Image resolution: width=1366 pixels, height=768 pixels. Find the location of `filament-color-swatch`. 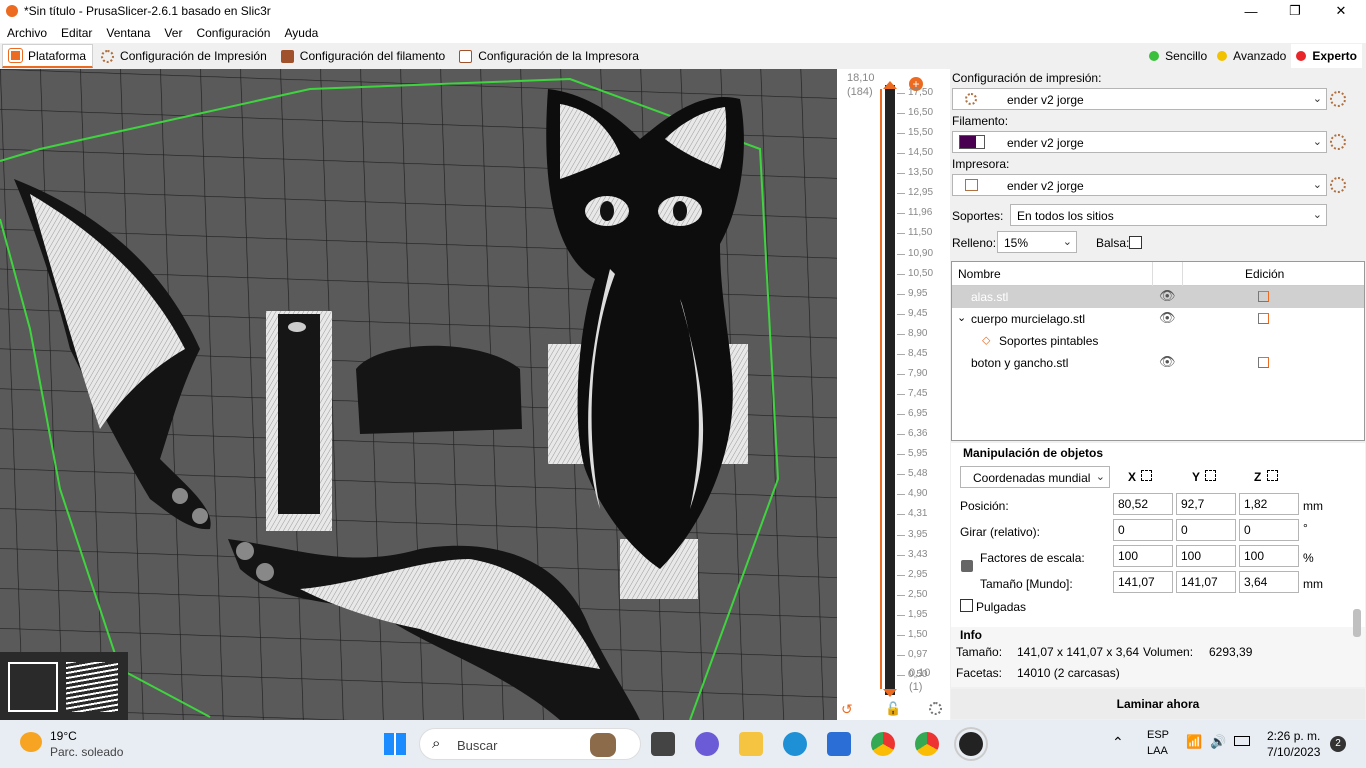

filament-color-swatch is located at coordinates (972, 142).